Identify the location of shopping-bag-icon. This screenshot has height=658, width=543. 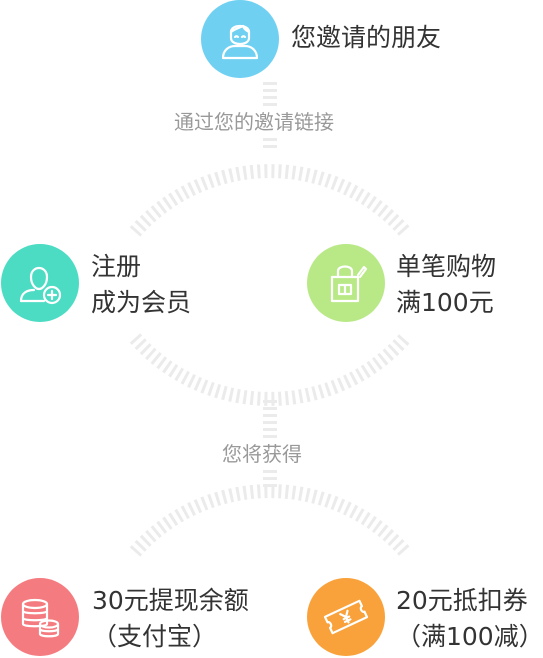
(349, 284).